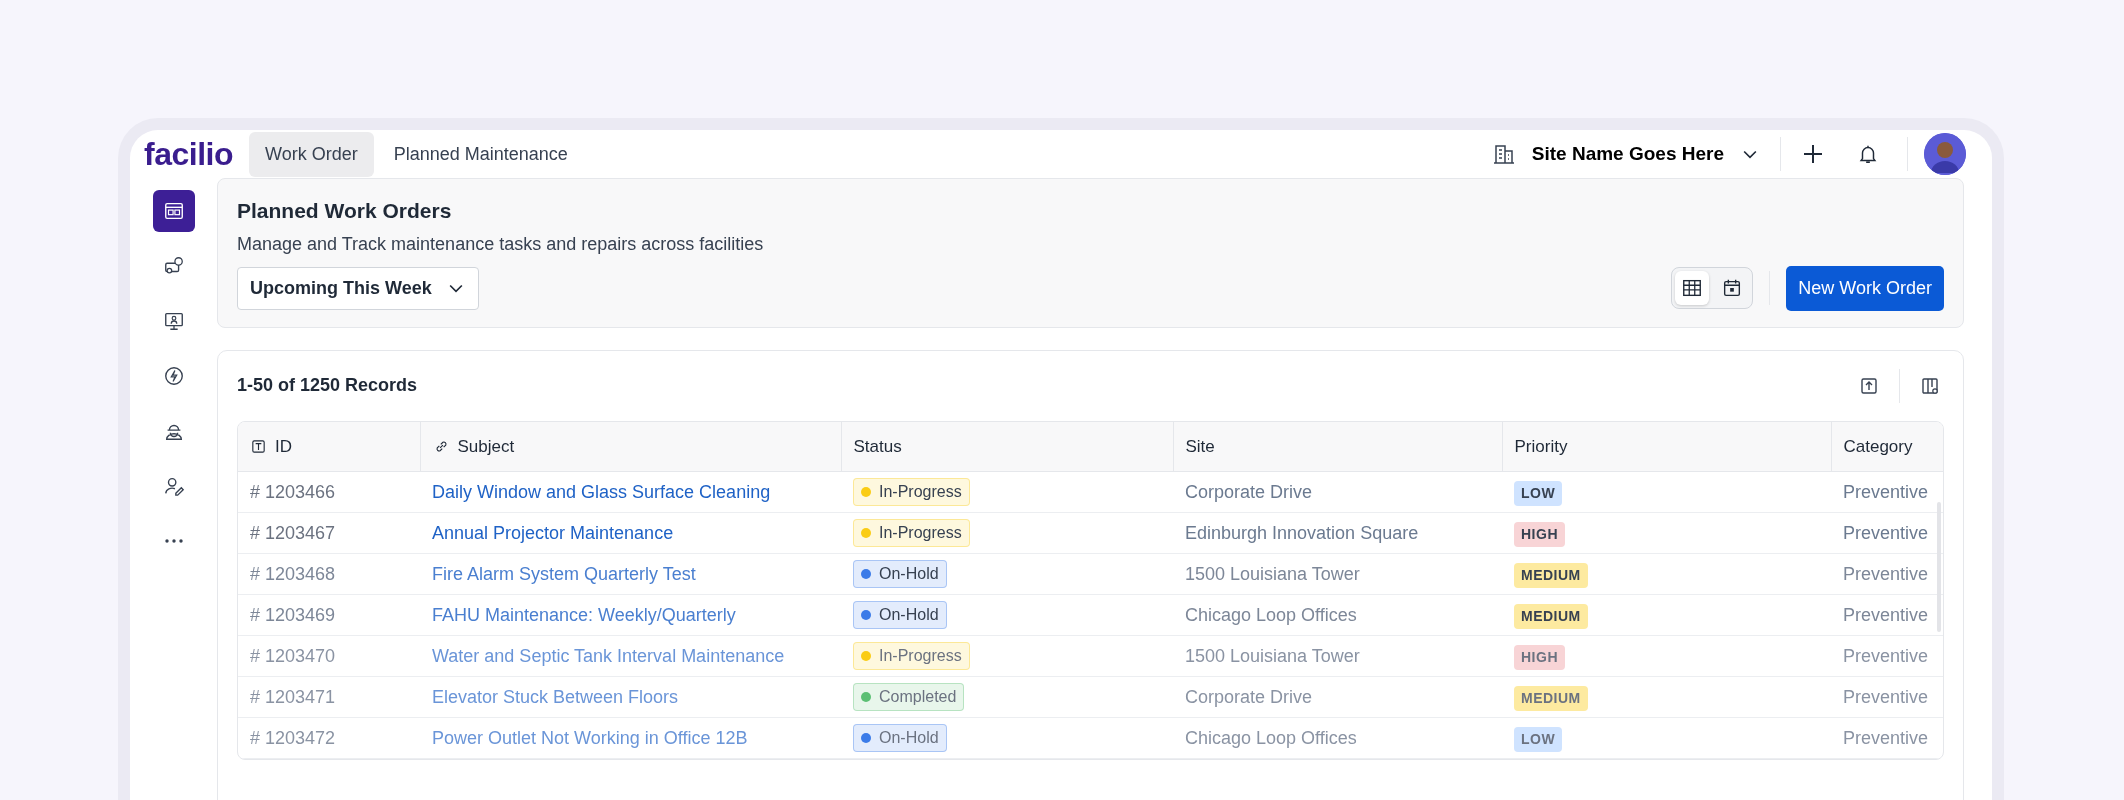 The height and width of the screenshot is (800, 2124). Describe the element at coordinates (293, 614) in the screenshot. I see `work-order-id: # 1203469` at that location.